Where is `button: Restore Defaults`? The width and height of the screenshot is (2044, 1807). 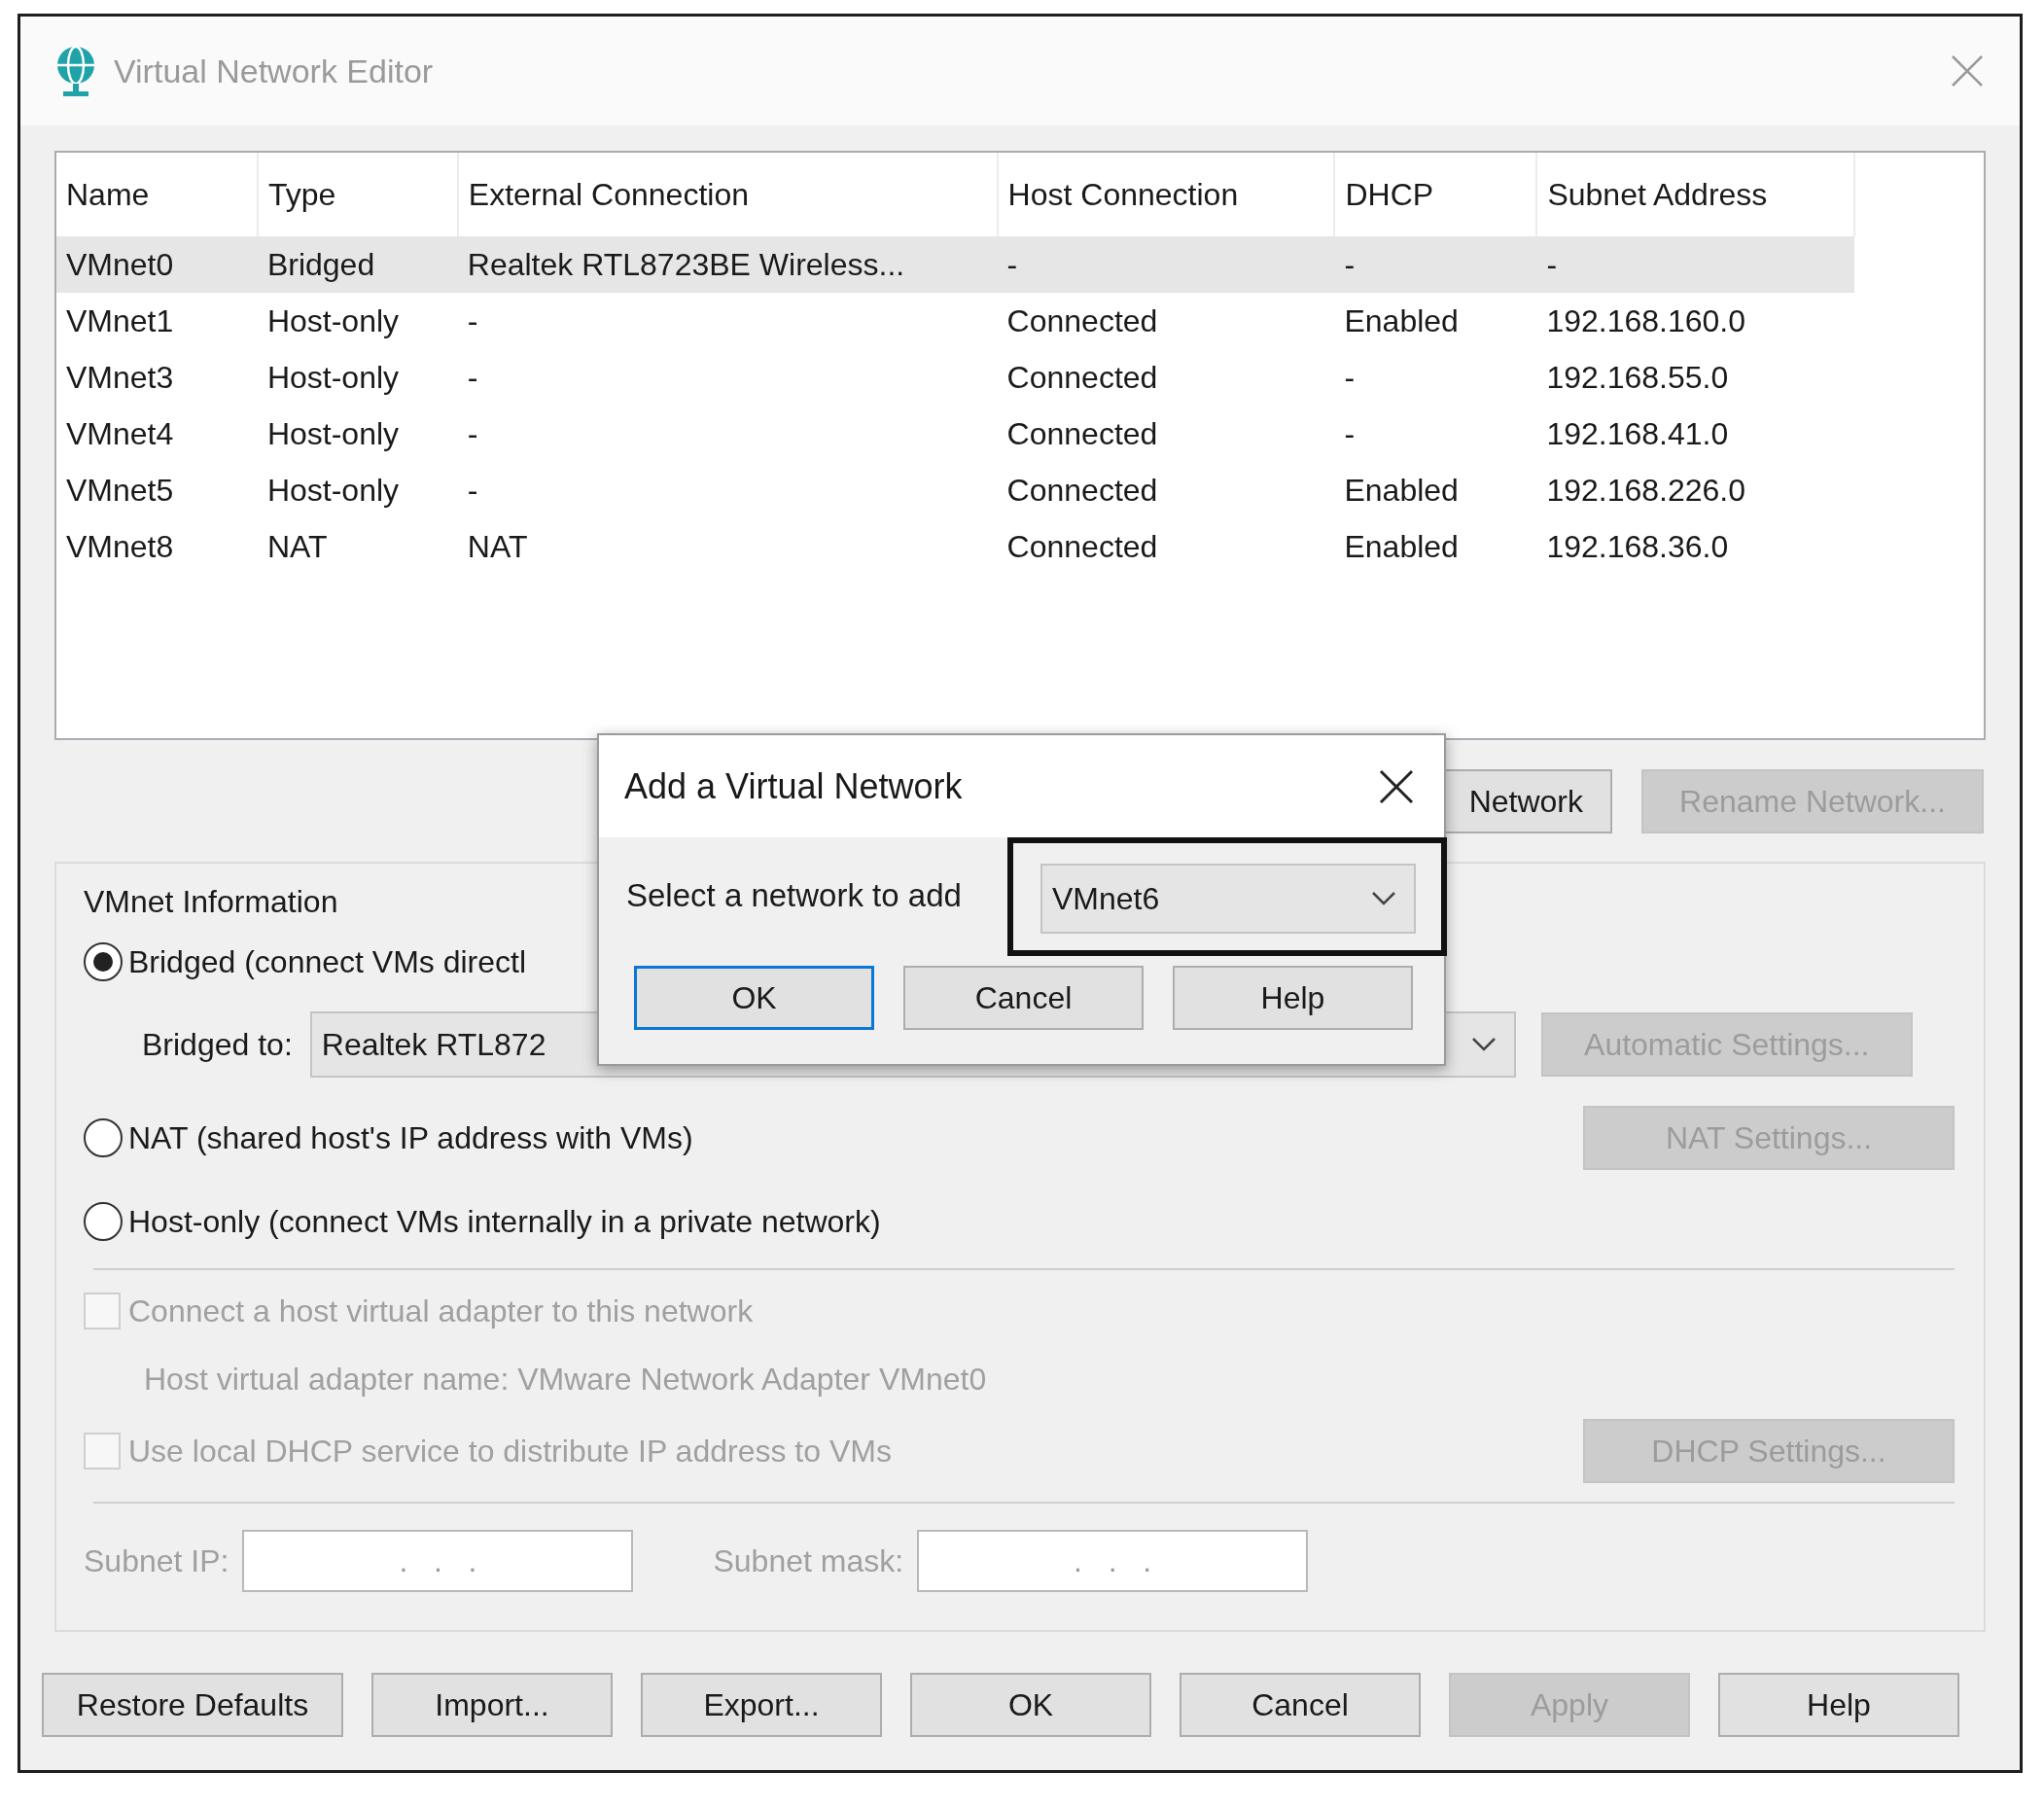 button: Restore Defaults is located at coordinates (193, 1705).